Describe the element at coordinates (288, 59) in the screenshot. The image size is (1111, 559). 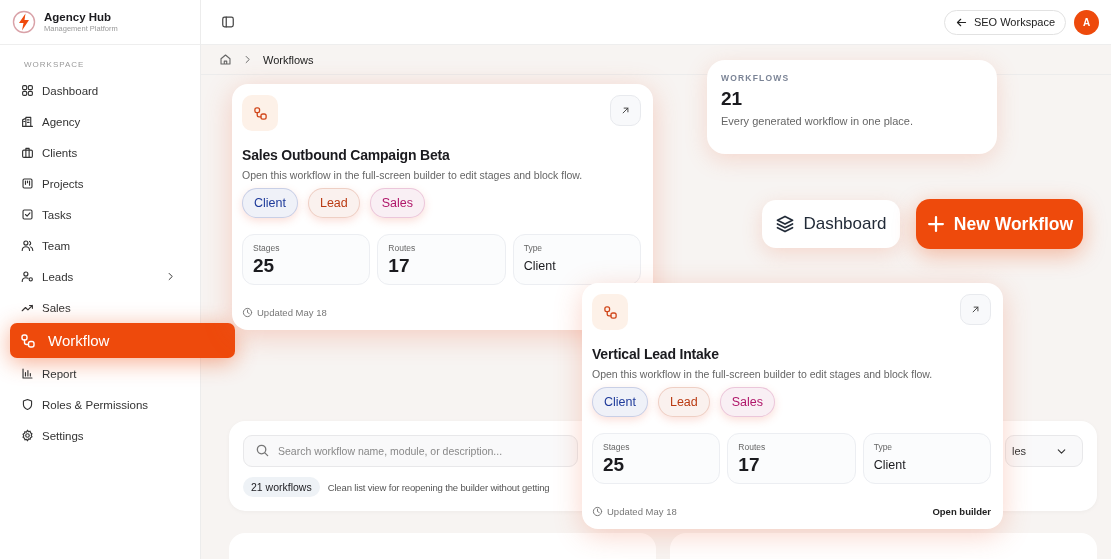
I see `breadcrumb-item: Workflows` at that location.